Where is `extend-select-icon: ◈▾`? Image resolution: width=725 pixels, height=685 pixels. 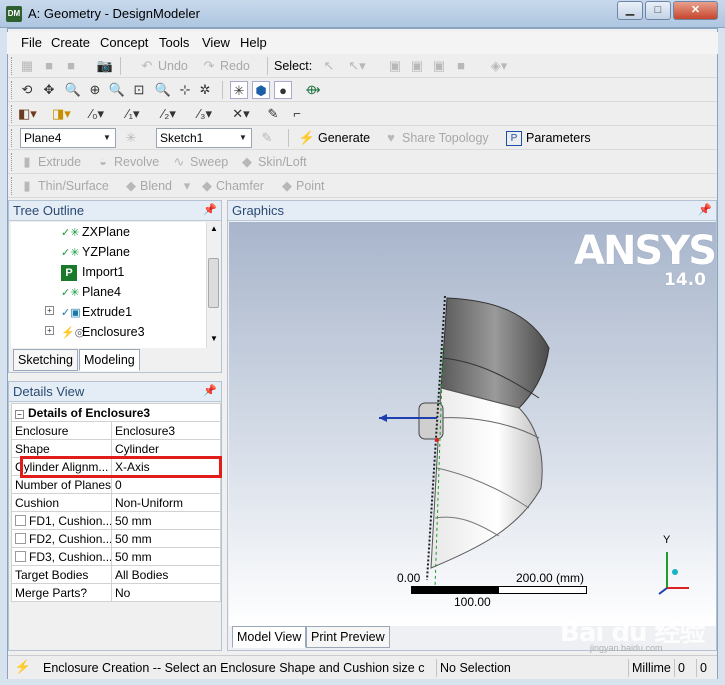
extend-select-icon: ◈▾ is located at coordinates (499, 66).